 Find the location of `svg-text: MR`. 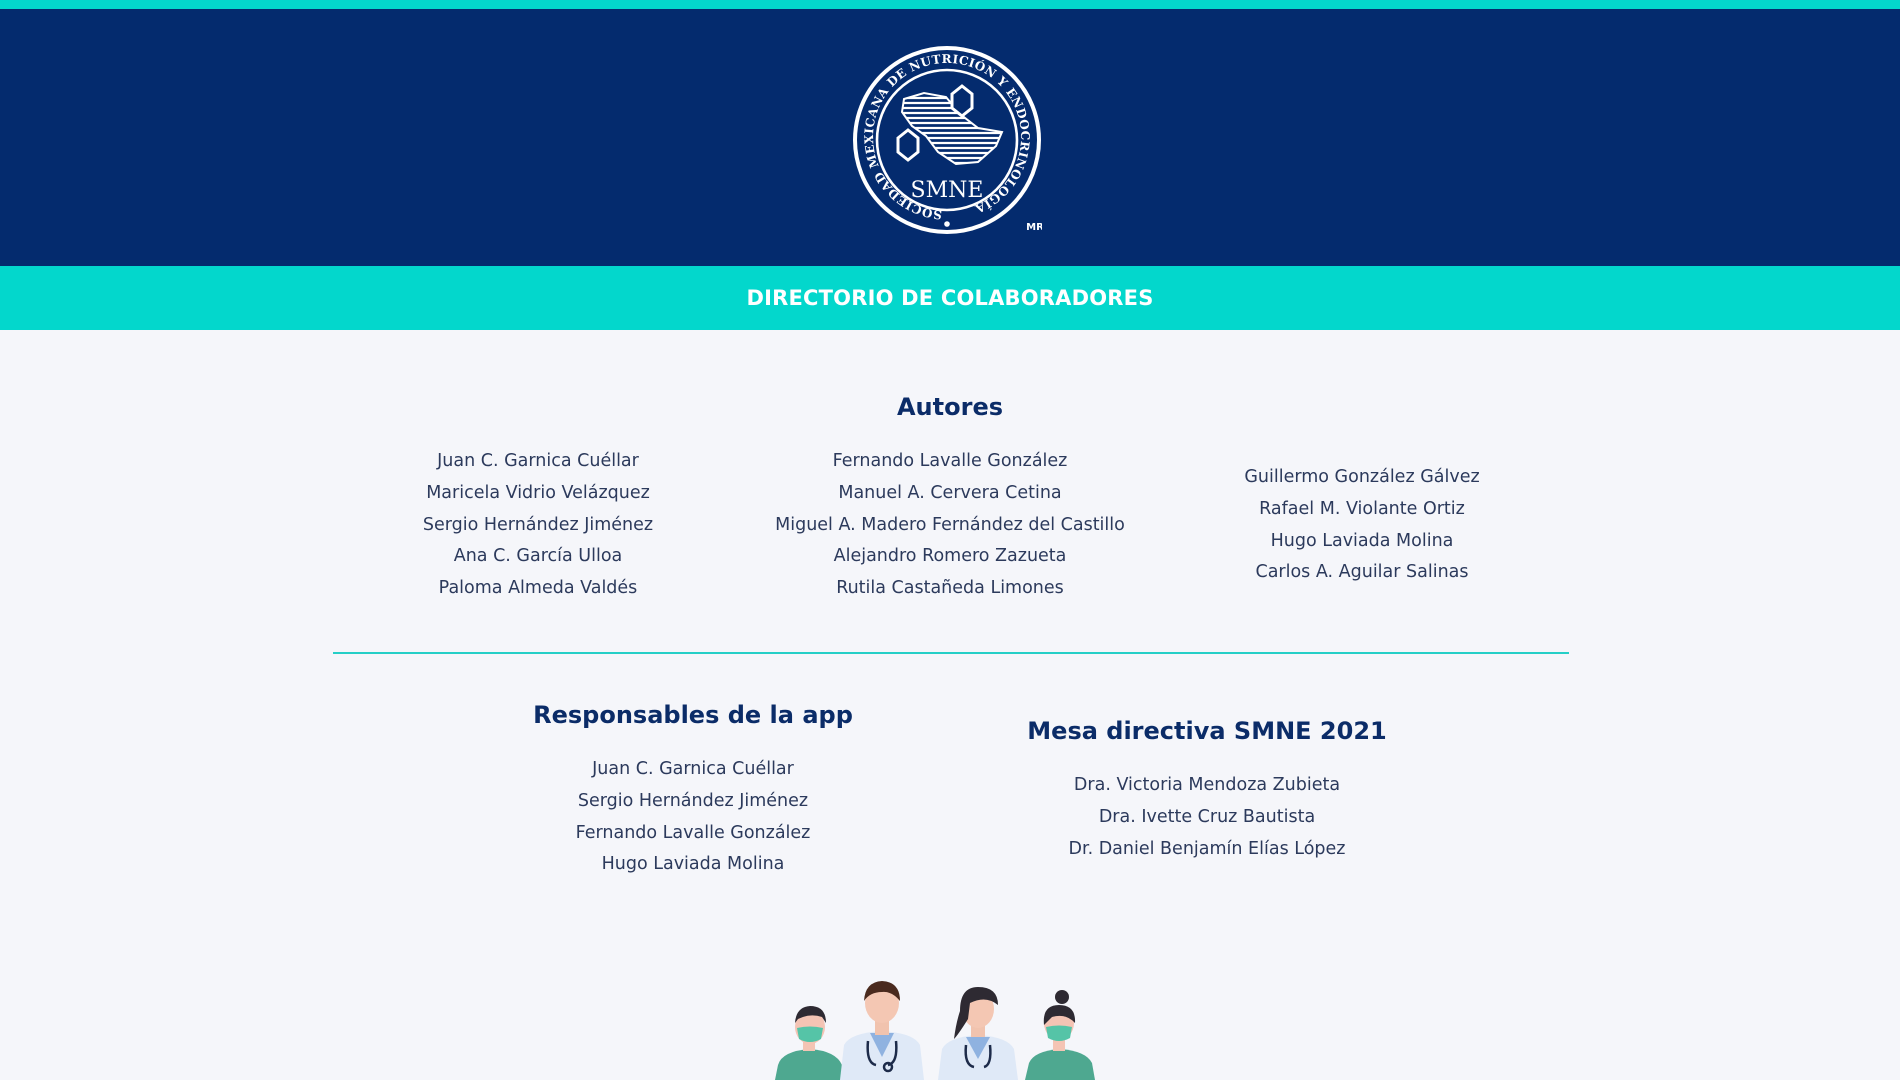

svg-text: MR is located at coordinates (1034, 227).